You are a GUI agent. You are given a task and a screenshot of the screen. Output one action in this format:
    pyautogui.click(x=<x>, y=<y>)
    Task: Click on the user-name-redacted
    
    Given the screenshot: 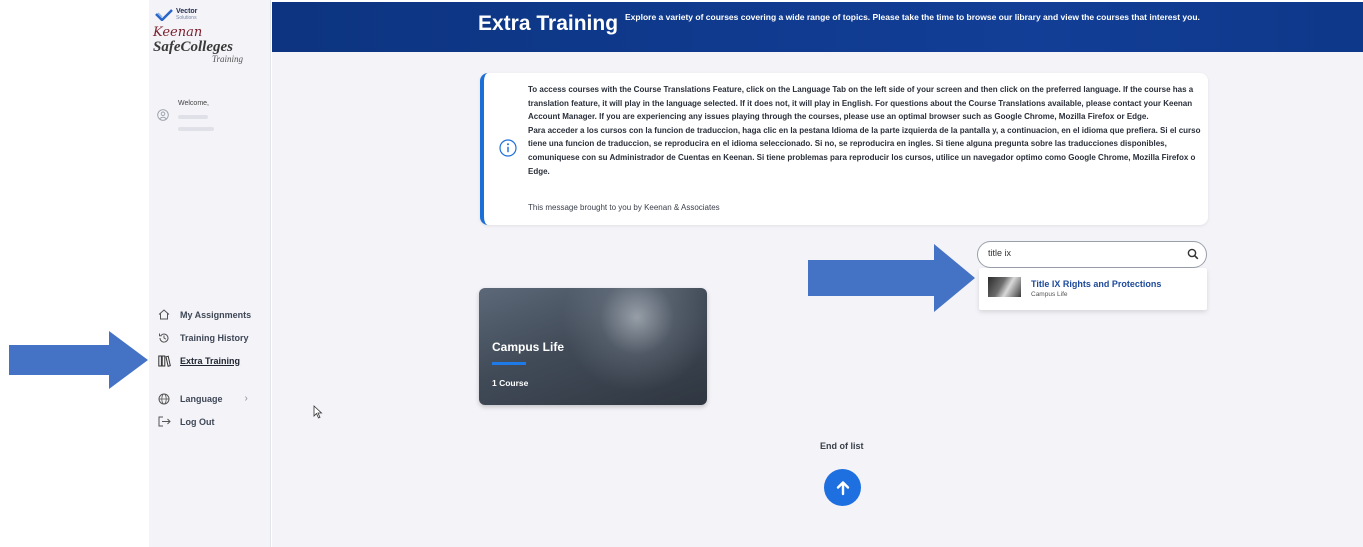 What is the action you would take?
    pyautogui.click(x=193, y=117)
    